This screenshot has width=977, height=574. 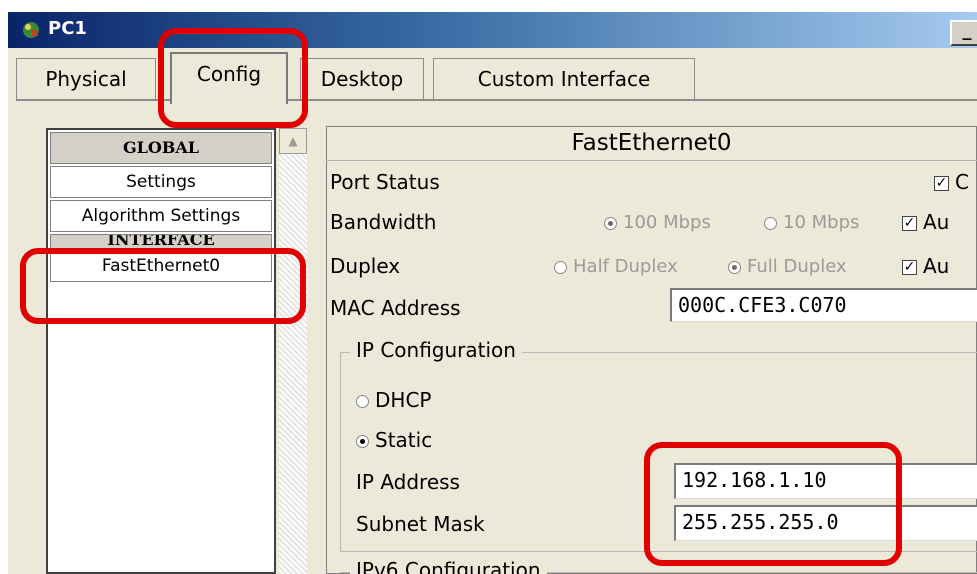 I want to click on duplex-full-radio: Full Duplex, so click(x=787, y=266).